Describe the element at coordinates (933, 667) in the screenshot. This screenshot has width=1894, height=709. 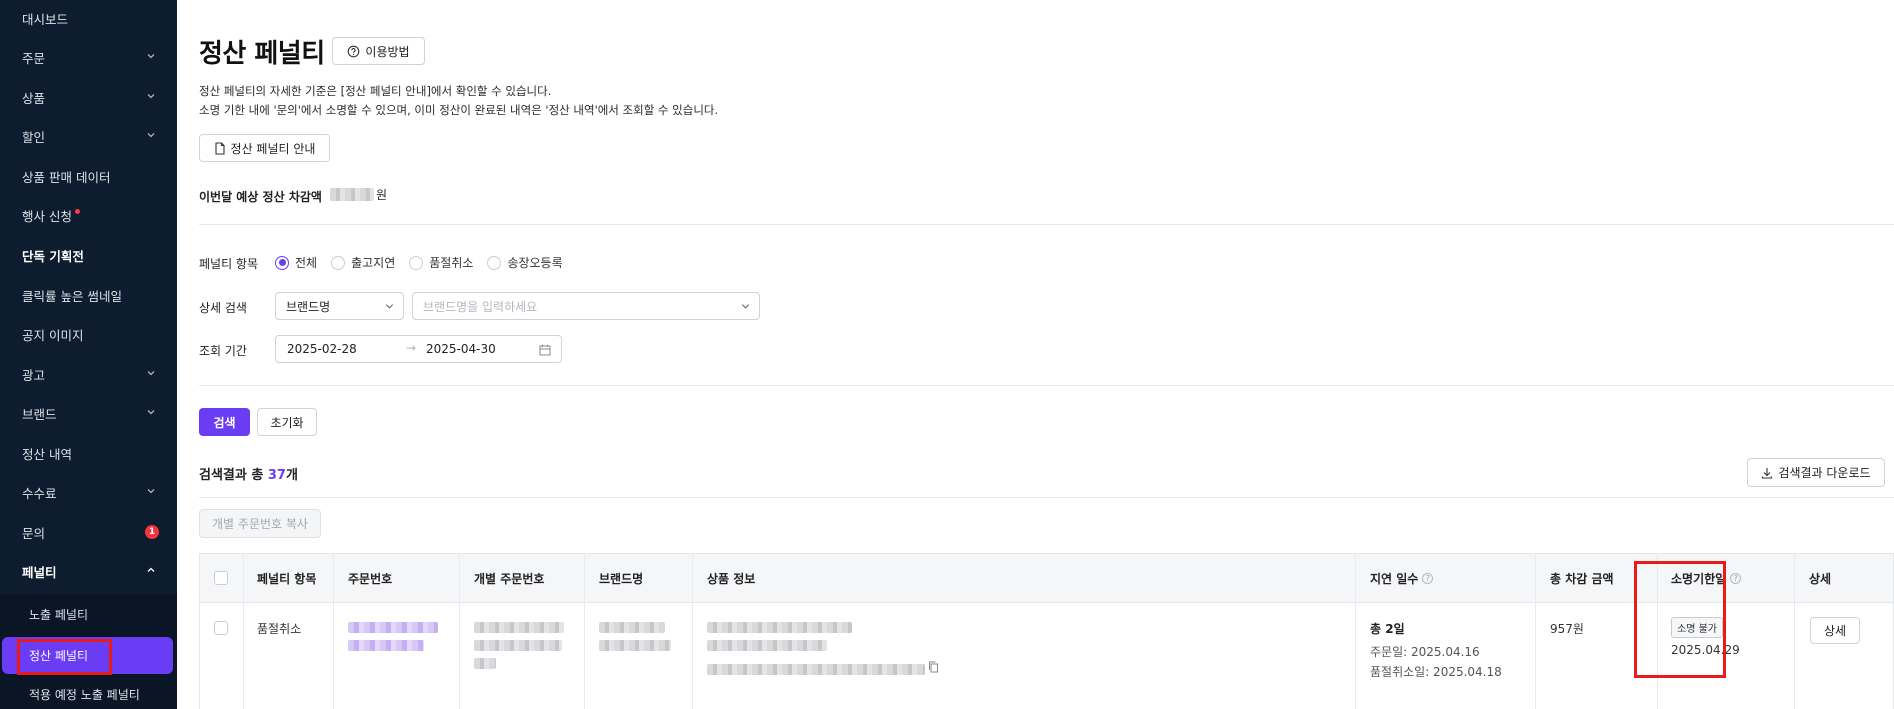
I see `copy-icon` at that location.